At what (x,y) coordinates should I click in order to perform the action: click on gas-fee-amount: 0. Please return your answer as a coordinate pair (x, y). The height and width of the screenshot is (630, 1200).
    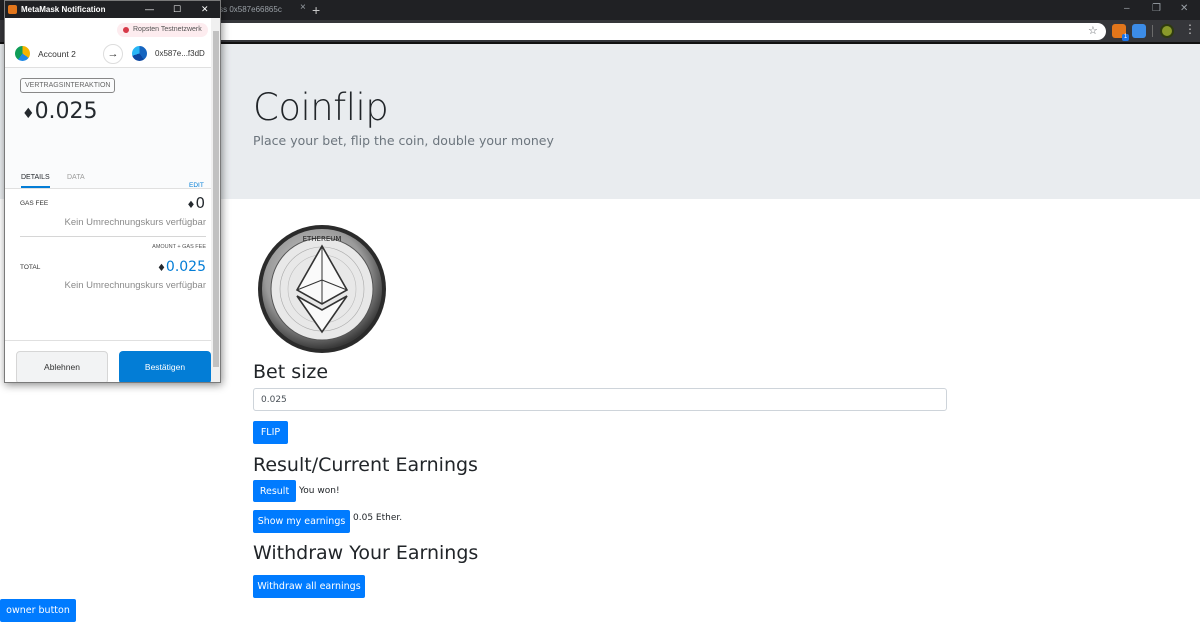
    Looking at the image, I should click on (200, 203).